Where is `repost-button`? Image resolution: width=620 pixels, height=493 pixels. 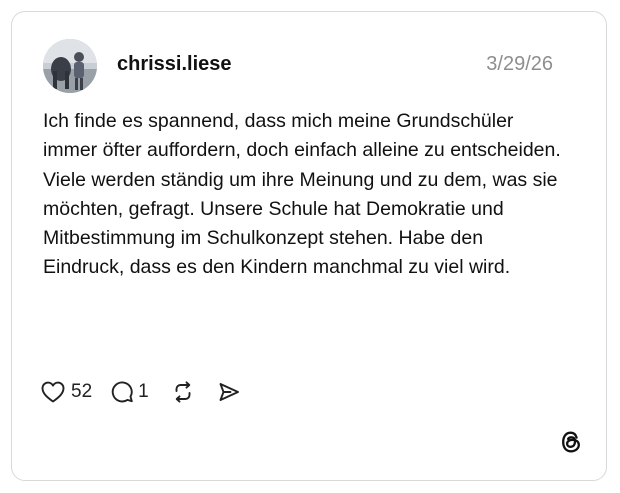
repost-button is located at coordinates (183, 392).